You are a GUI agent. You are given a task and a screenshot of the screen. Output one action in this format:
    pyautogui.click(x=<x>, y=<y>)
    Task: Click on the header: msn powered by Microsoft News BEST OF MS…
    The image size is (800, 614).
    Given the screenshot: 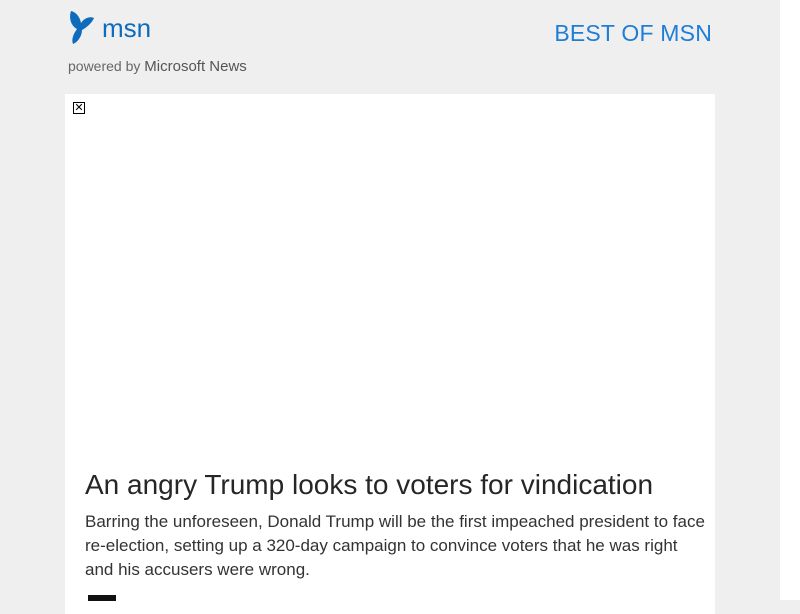 What is the action you would take?
    pyautogui.click(x=390, y=47)
    